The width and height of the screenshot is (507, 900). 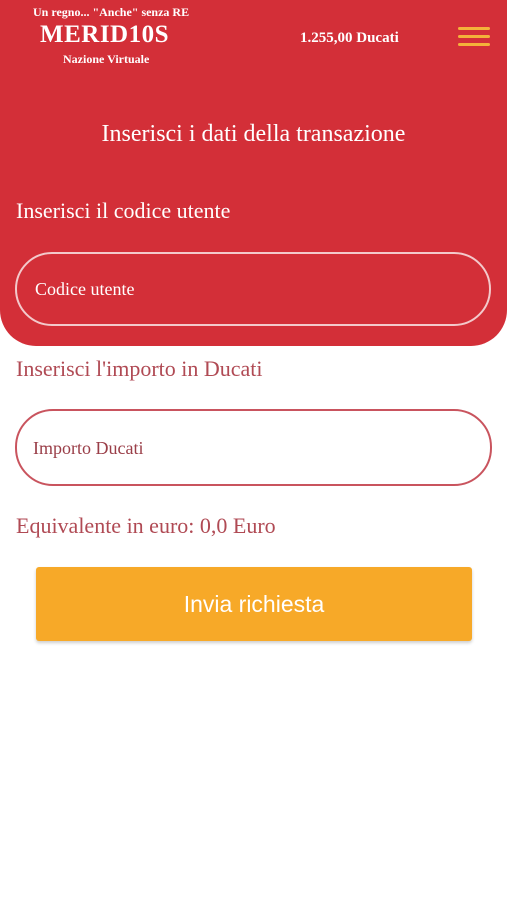 I want to click on submit-request-button: Invia richiesta, so click(x=254, y=604).